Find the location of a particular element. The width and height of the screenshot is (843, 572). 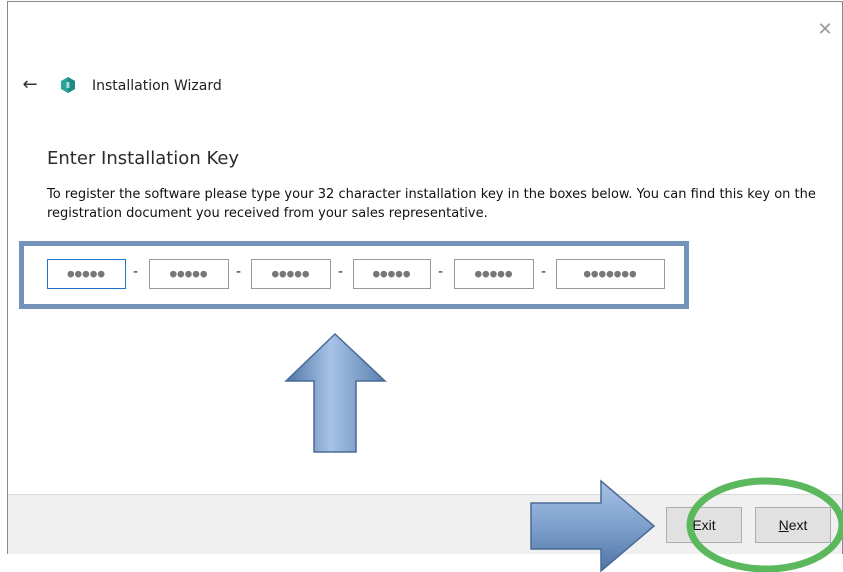

page-heading: Enter Installation Key is located at coordinates (143, 158).